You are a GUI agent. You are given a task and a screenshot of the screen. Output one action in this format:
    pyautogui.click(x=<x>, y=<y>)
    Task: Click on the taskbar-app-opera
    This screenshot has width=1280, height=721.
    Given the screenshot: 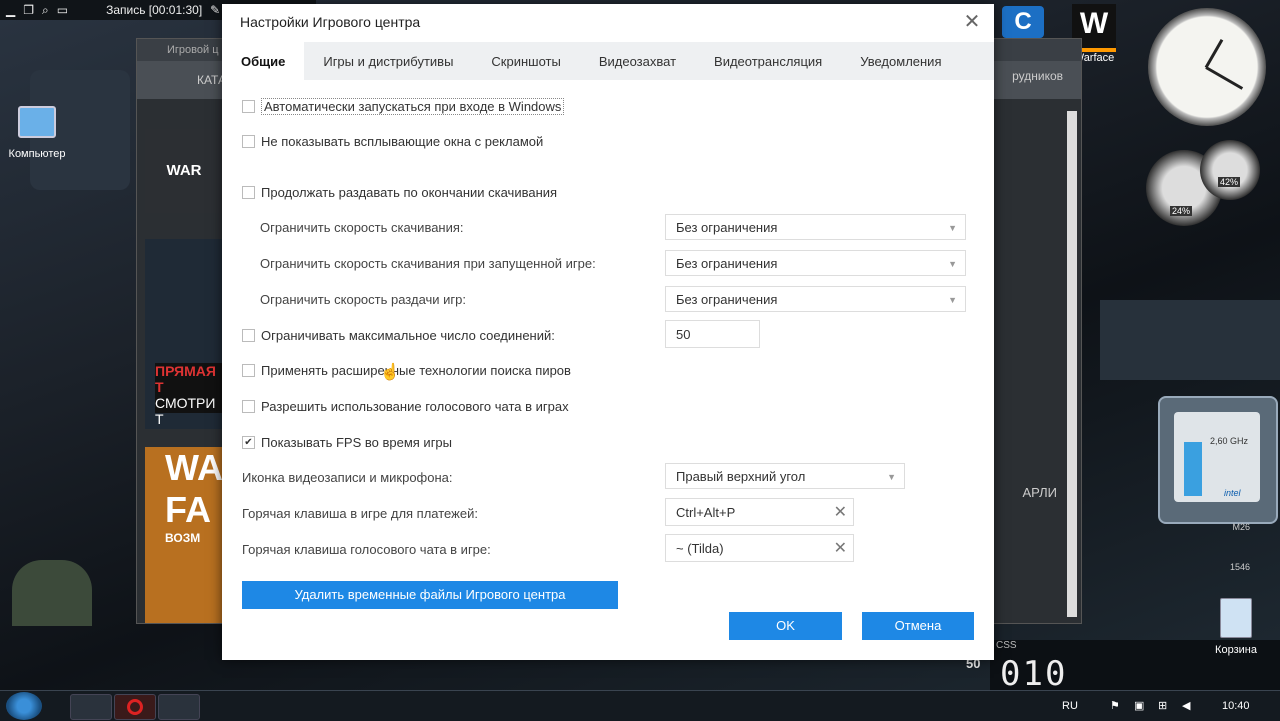 What is the action you would take?
    pyautogui.click(x=135, y=707)
    